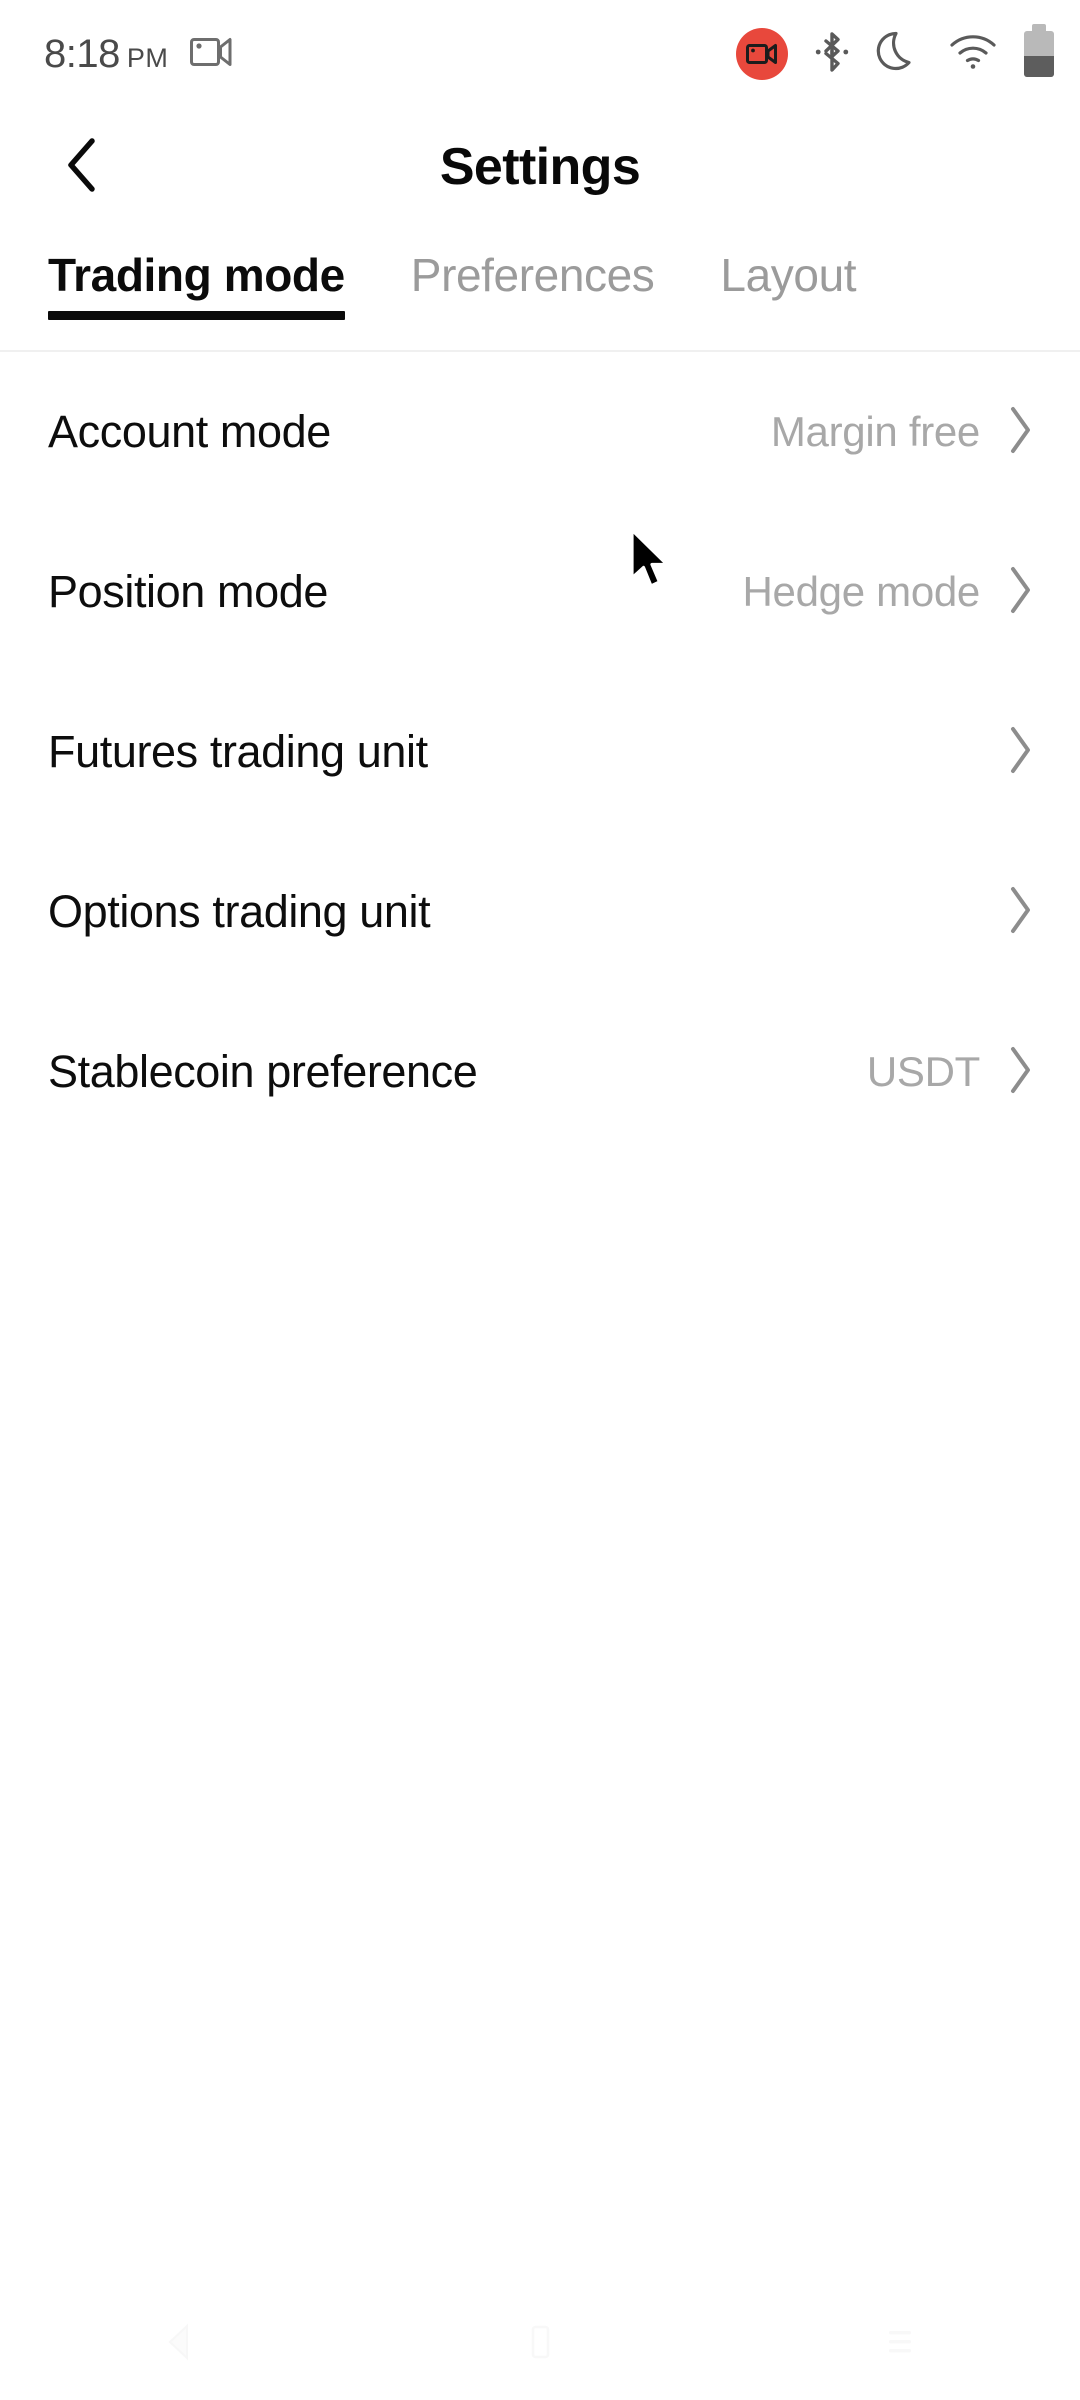 The width and height of the screenshot is (1080, 2400). I want to click on row-value: USDT, so click(923, 1071).